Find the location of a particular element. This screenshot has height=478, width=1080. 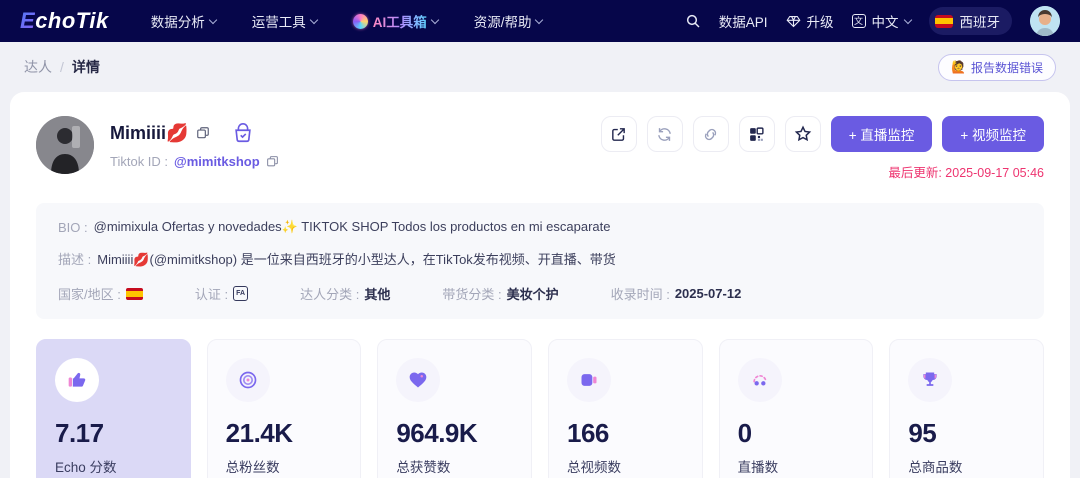

refresh-icon is located at coordinates (665, 134).